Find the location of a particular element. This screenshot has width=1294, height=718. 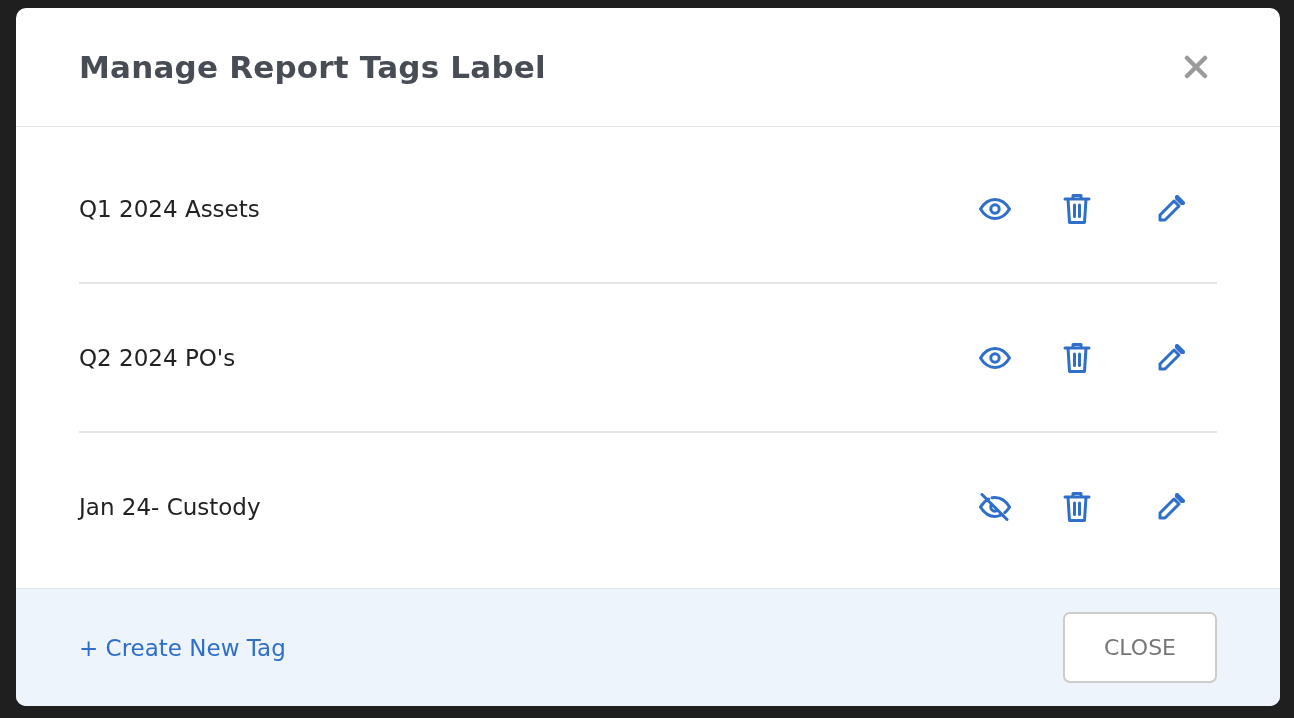

close-icon is located at coordinates (1196, 67).